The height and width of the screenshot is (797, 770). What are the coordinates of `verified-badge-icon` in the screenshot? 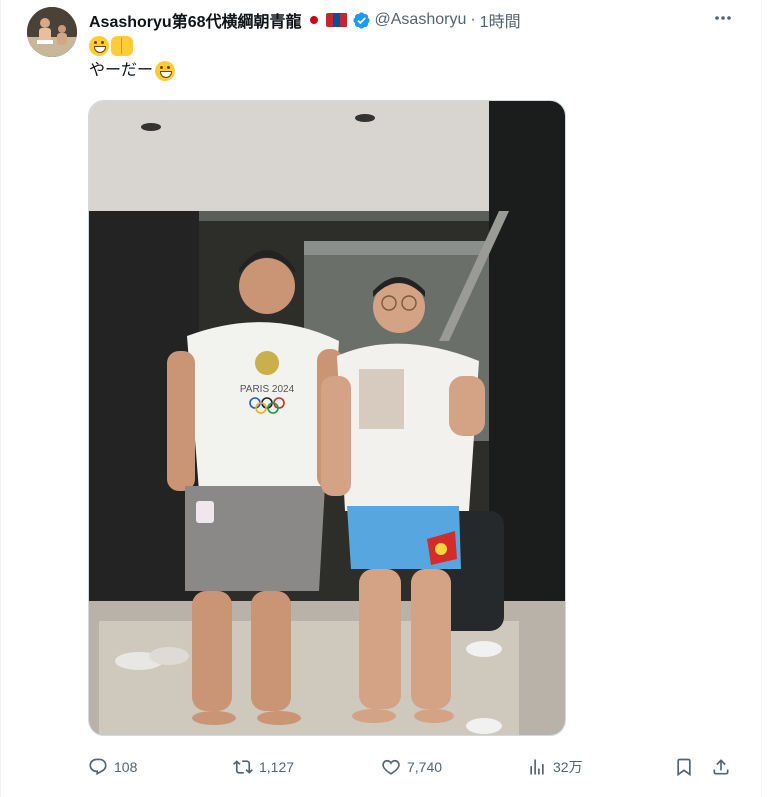 It's located at (361, 20).